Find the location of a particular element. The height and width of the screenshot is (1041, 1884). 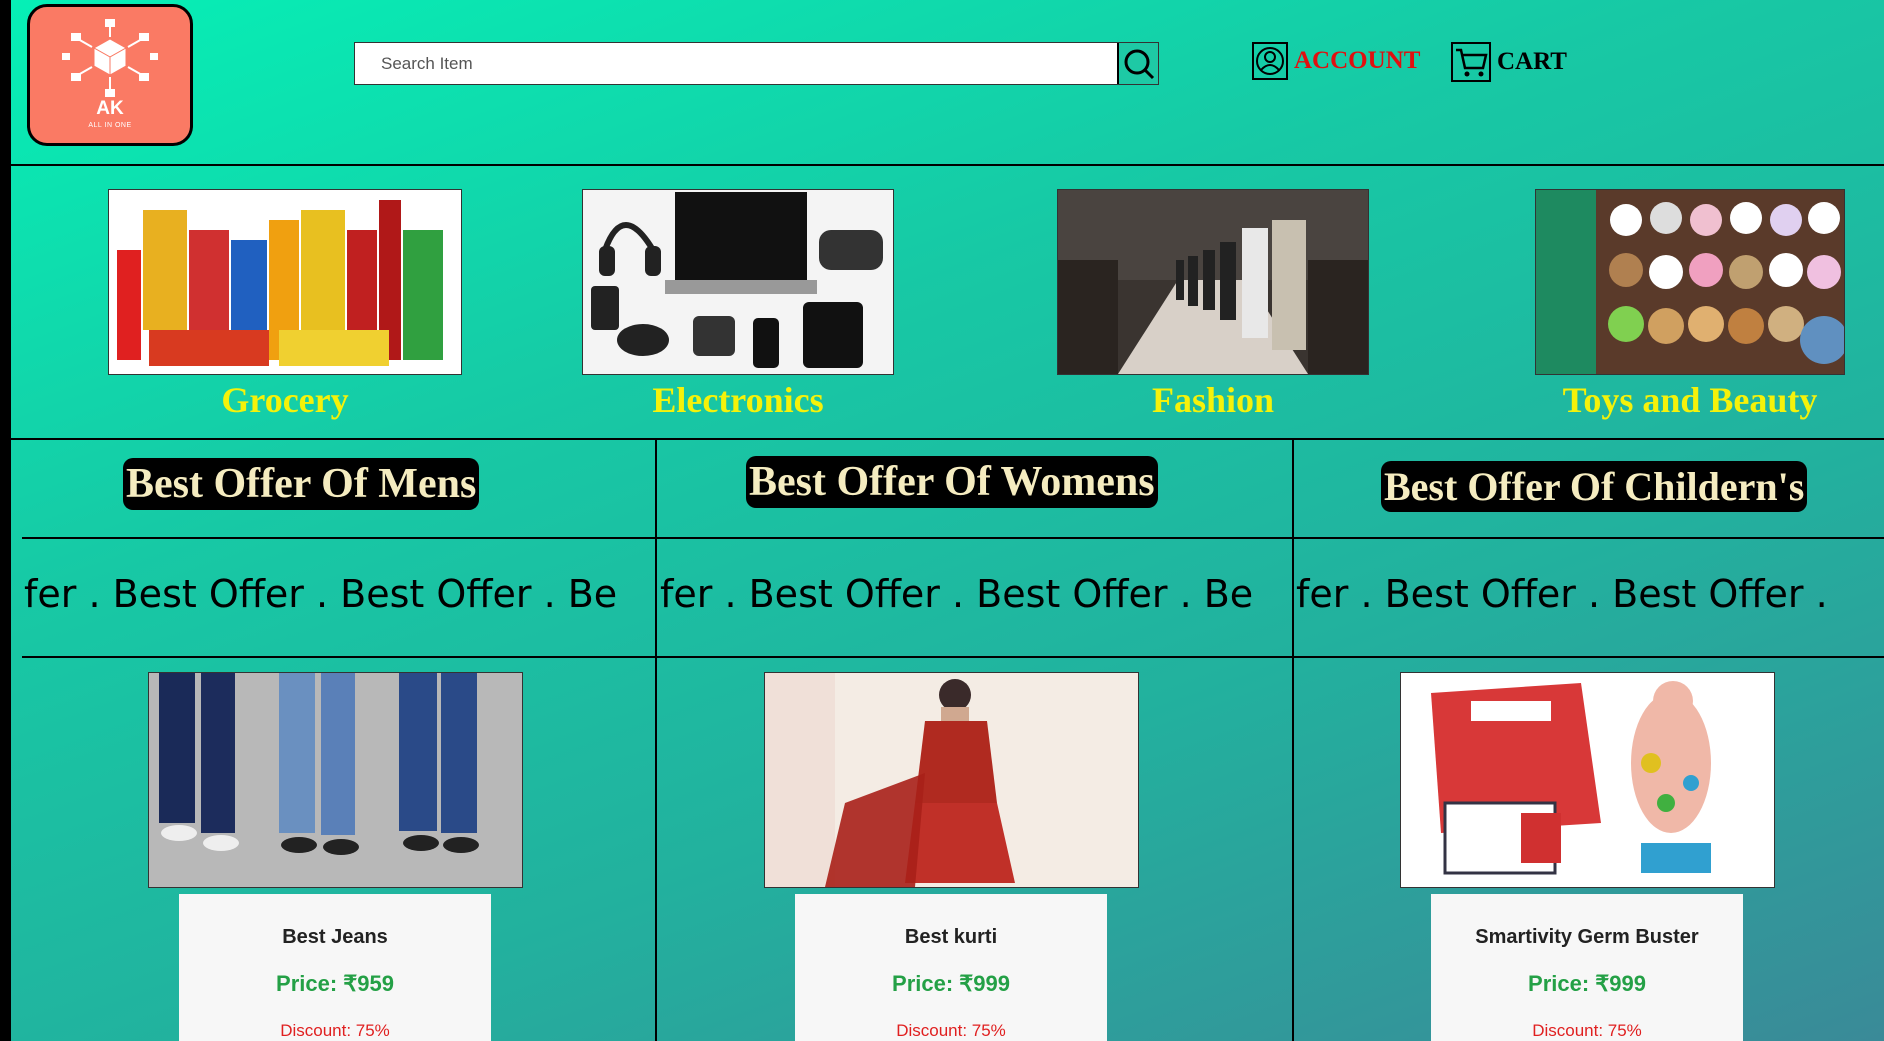

category-grocery: Grocery is located at coordinates (285, 305).